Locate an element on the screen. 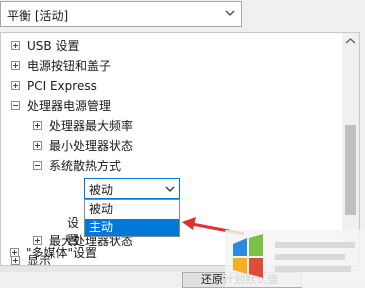 Image resolution: width=365 pixels, height=288 pixels. watermark-logo-icon is located at coordinates (295, 258).